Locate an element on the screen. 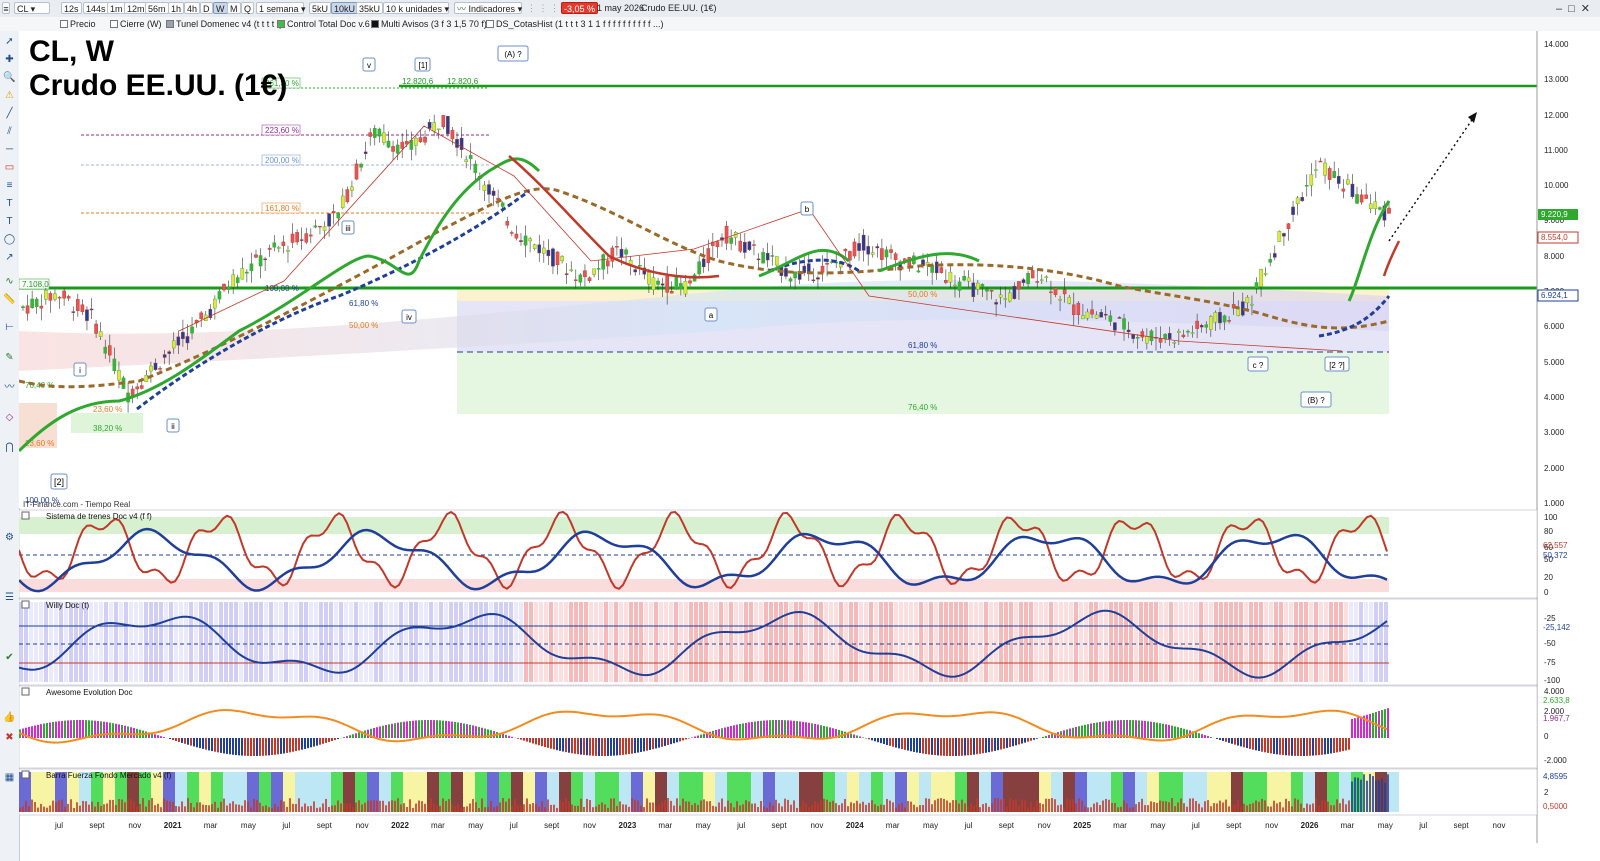 This screenshot has width=1600, height=861. pencil-icon: ✎ is located at coordinates (9, 357).